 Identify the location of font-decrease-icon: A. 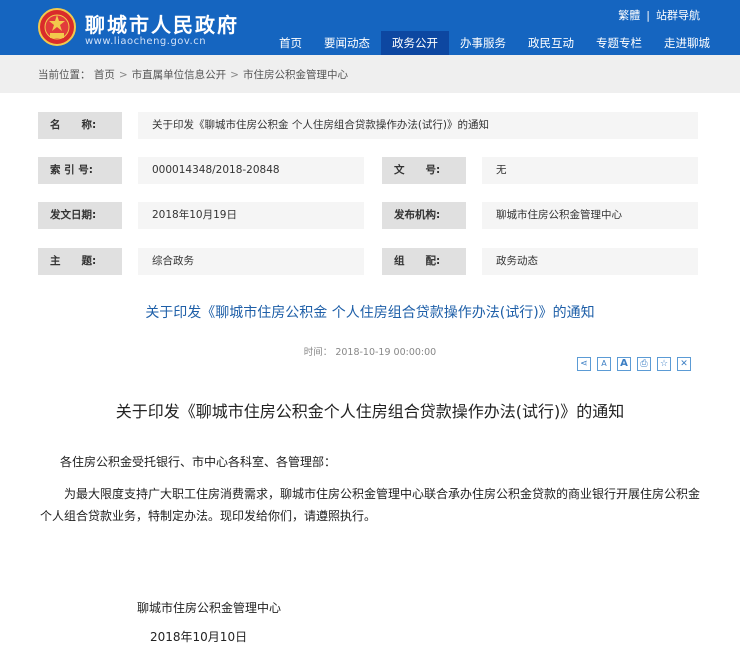
(604, 364).